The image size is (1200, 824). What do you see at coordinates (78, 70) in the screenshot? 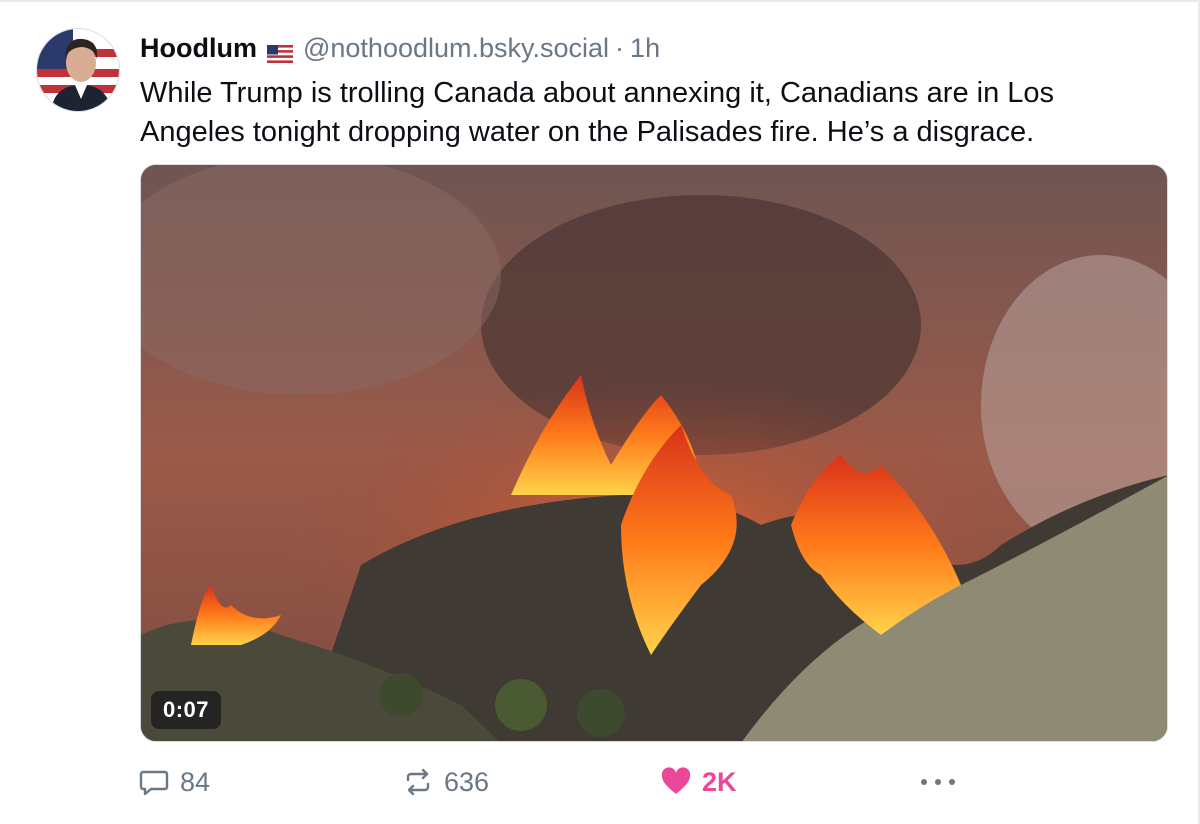
I see `avatar` at bounding box center [78, 70].